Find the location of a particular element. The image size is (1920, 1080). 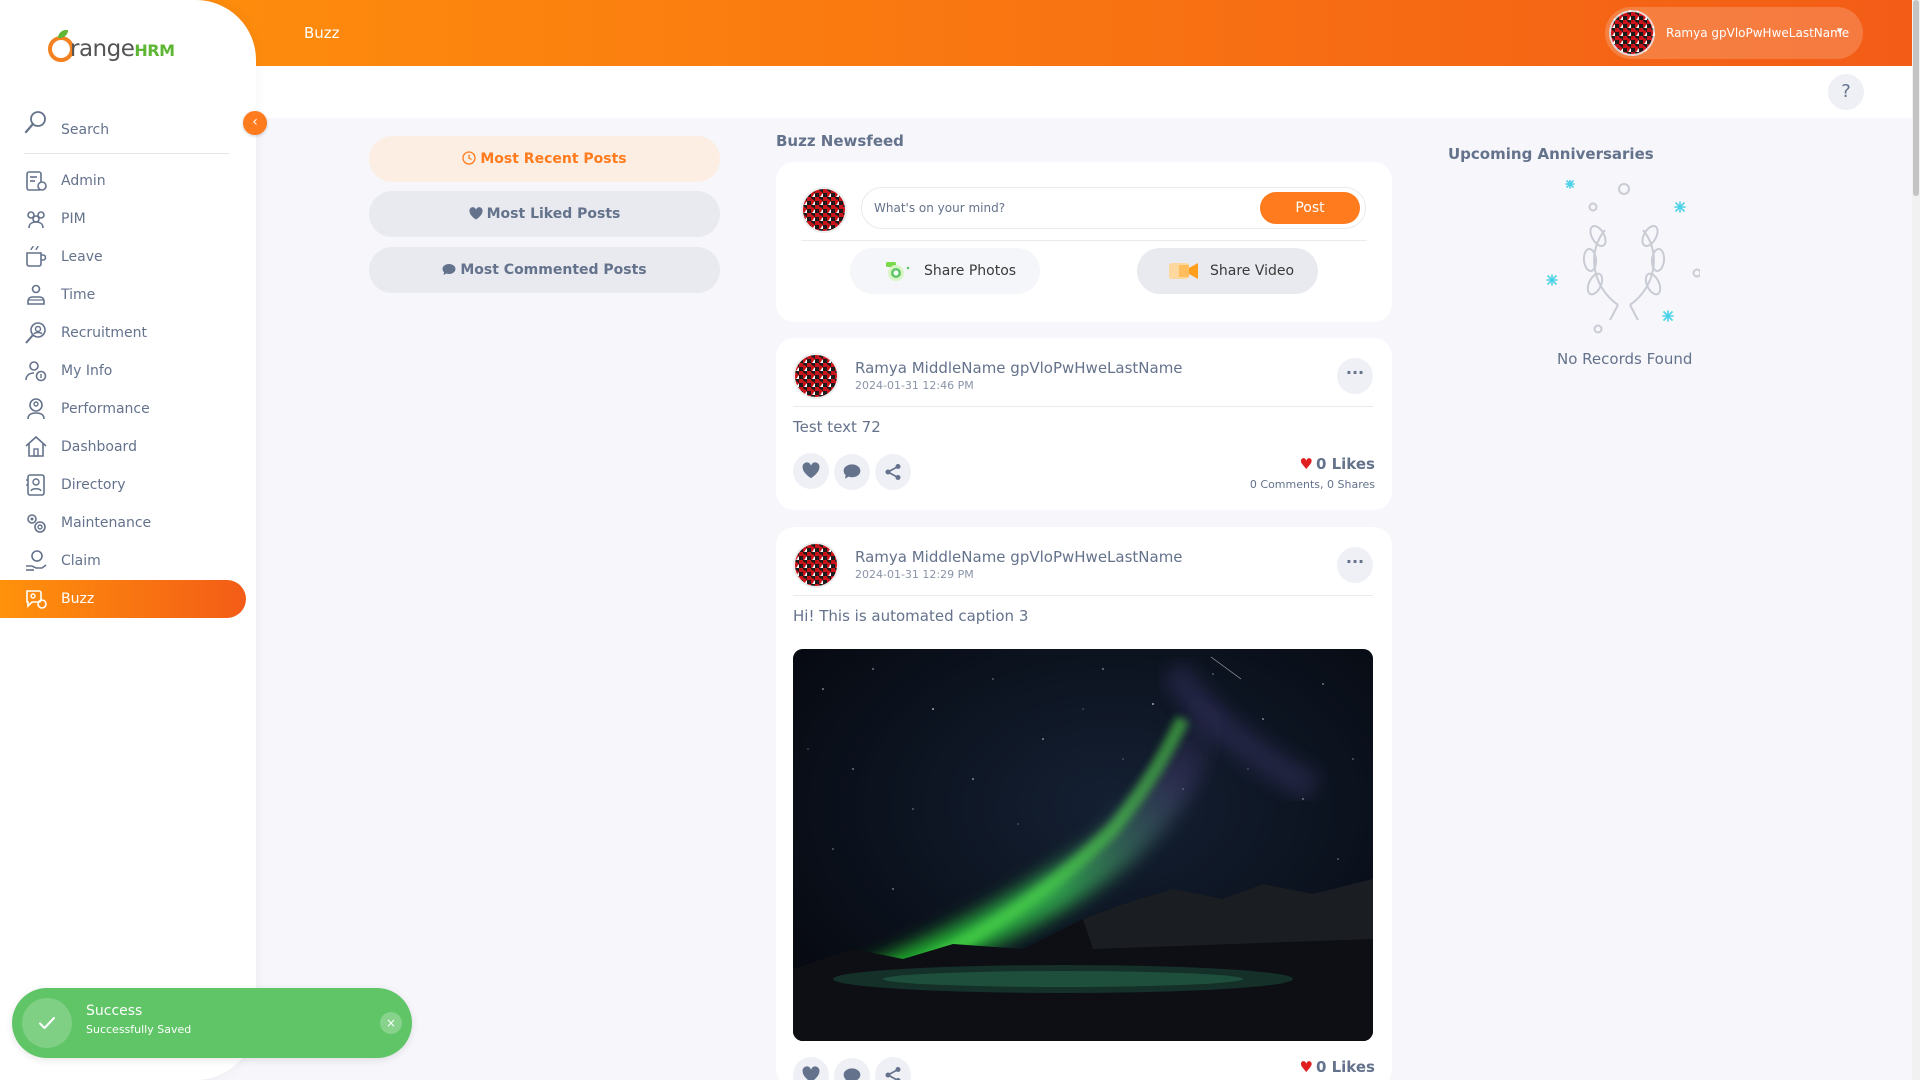

sidebar-item-performance: Performance is located at coordinates (123, 409).